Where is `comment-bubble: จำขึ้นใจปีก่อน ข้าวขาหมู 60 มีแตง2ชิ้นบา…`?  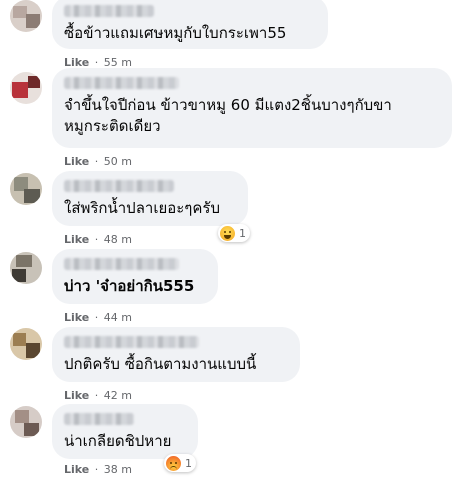
comment-bubble: จำขึ้นใจปีก่อน ข้าวขาหมู 60 มีแตง2ชิ้นบา… is located at coordinates (252, 108).